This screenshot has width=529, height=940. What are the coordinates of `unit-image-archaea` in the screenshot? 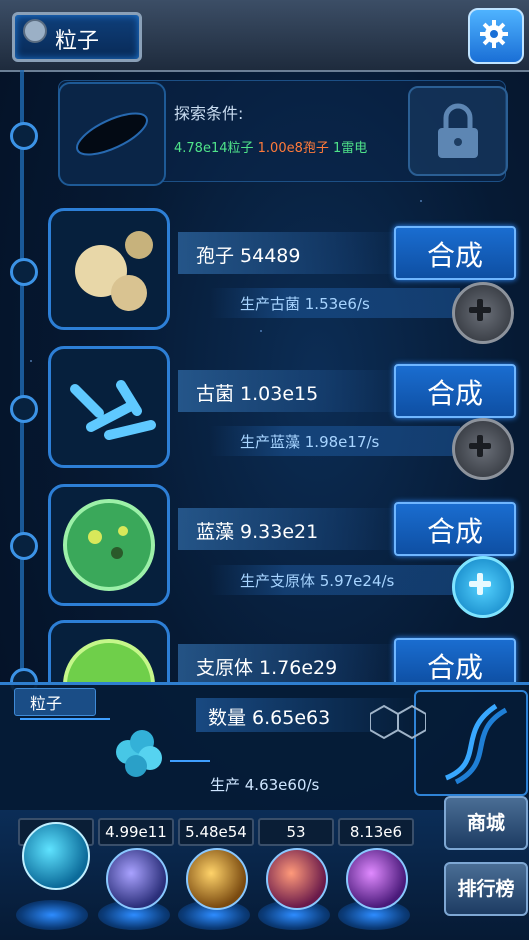 It's located at (109, 407).